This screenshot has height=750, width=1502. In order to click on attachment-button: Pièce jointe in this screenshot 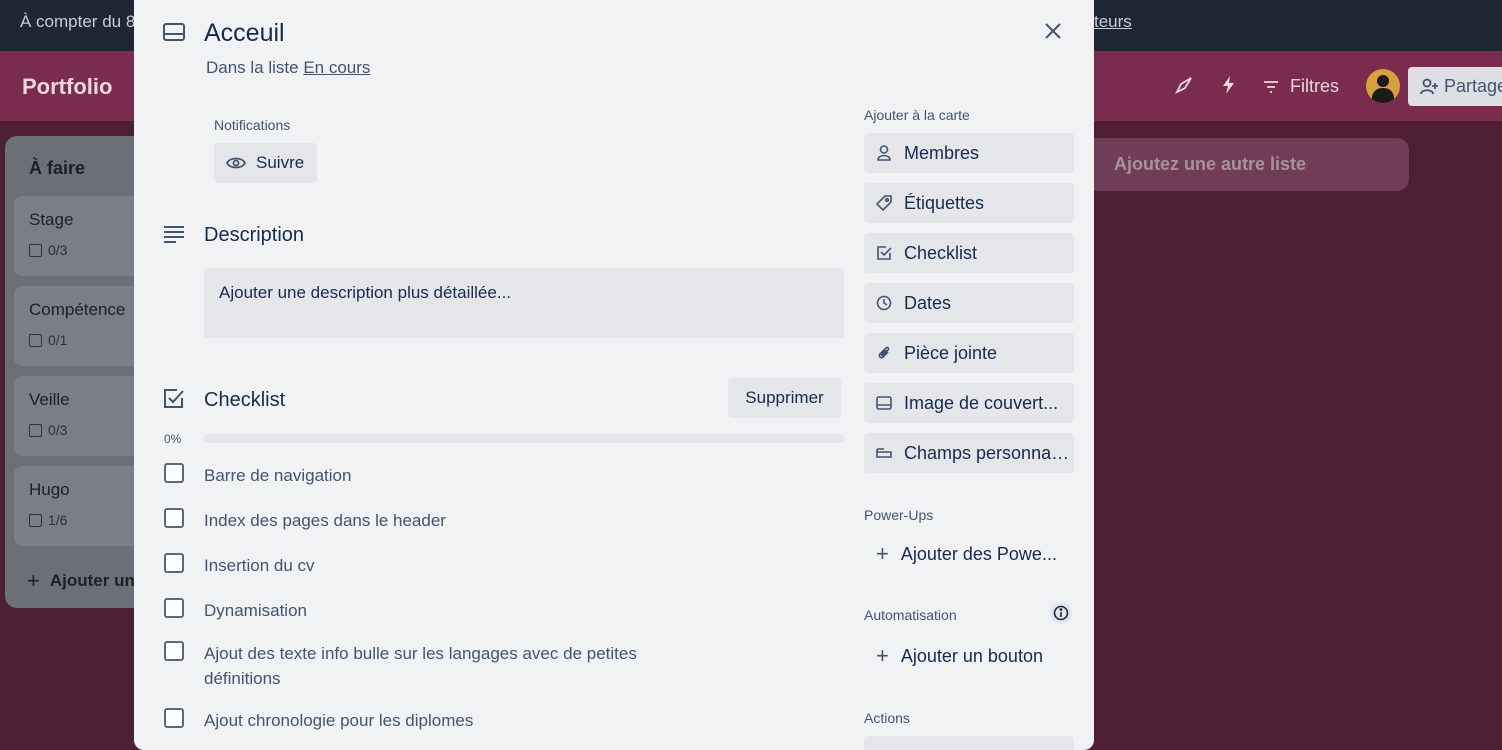, I will do `click(969, 353)`.